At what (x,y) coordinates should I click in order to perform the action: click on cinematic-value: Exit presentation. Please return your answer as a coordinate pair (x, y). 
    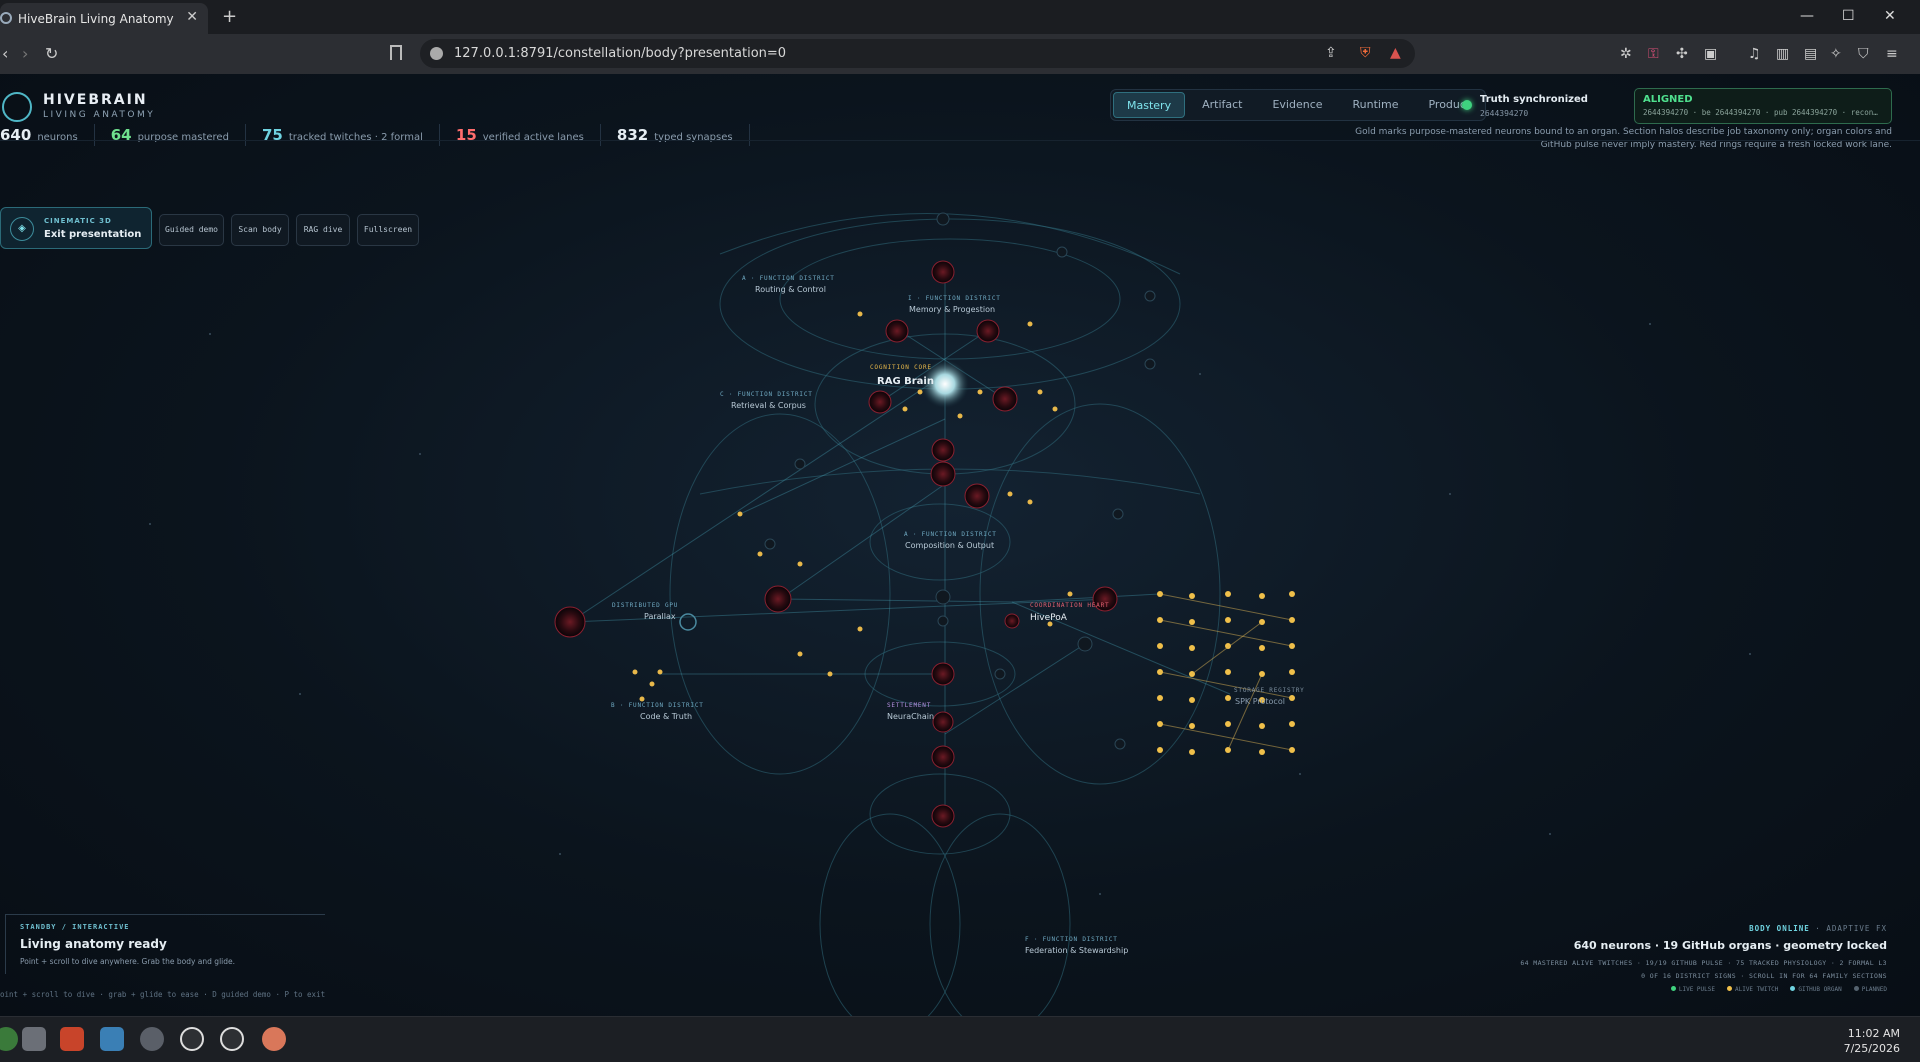
    Looking at the image, I should click on (93, 234).